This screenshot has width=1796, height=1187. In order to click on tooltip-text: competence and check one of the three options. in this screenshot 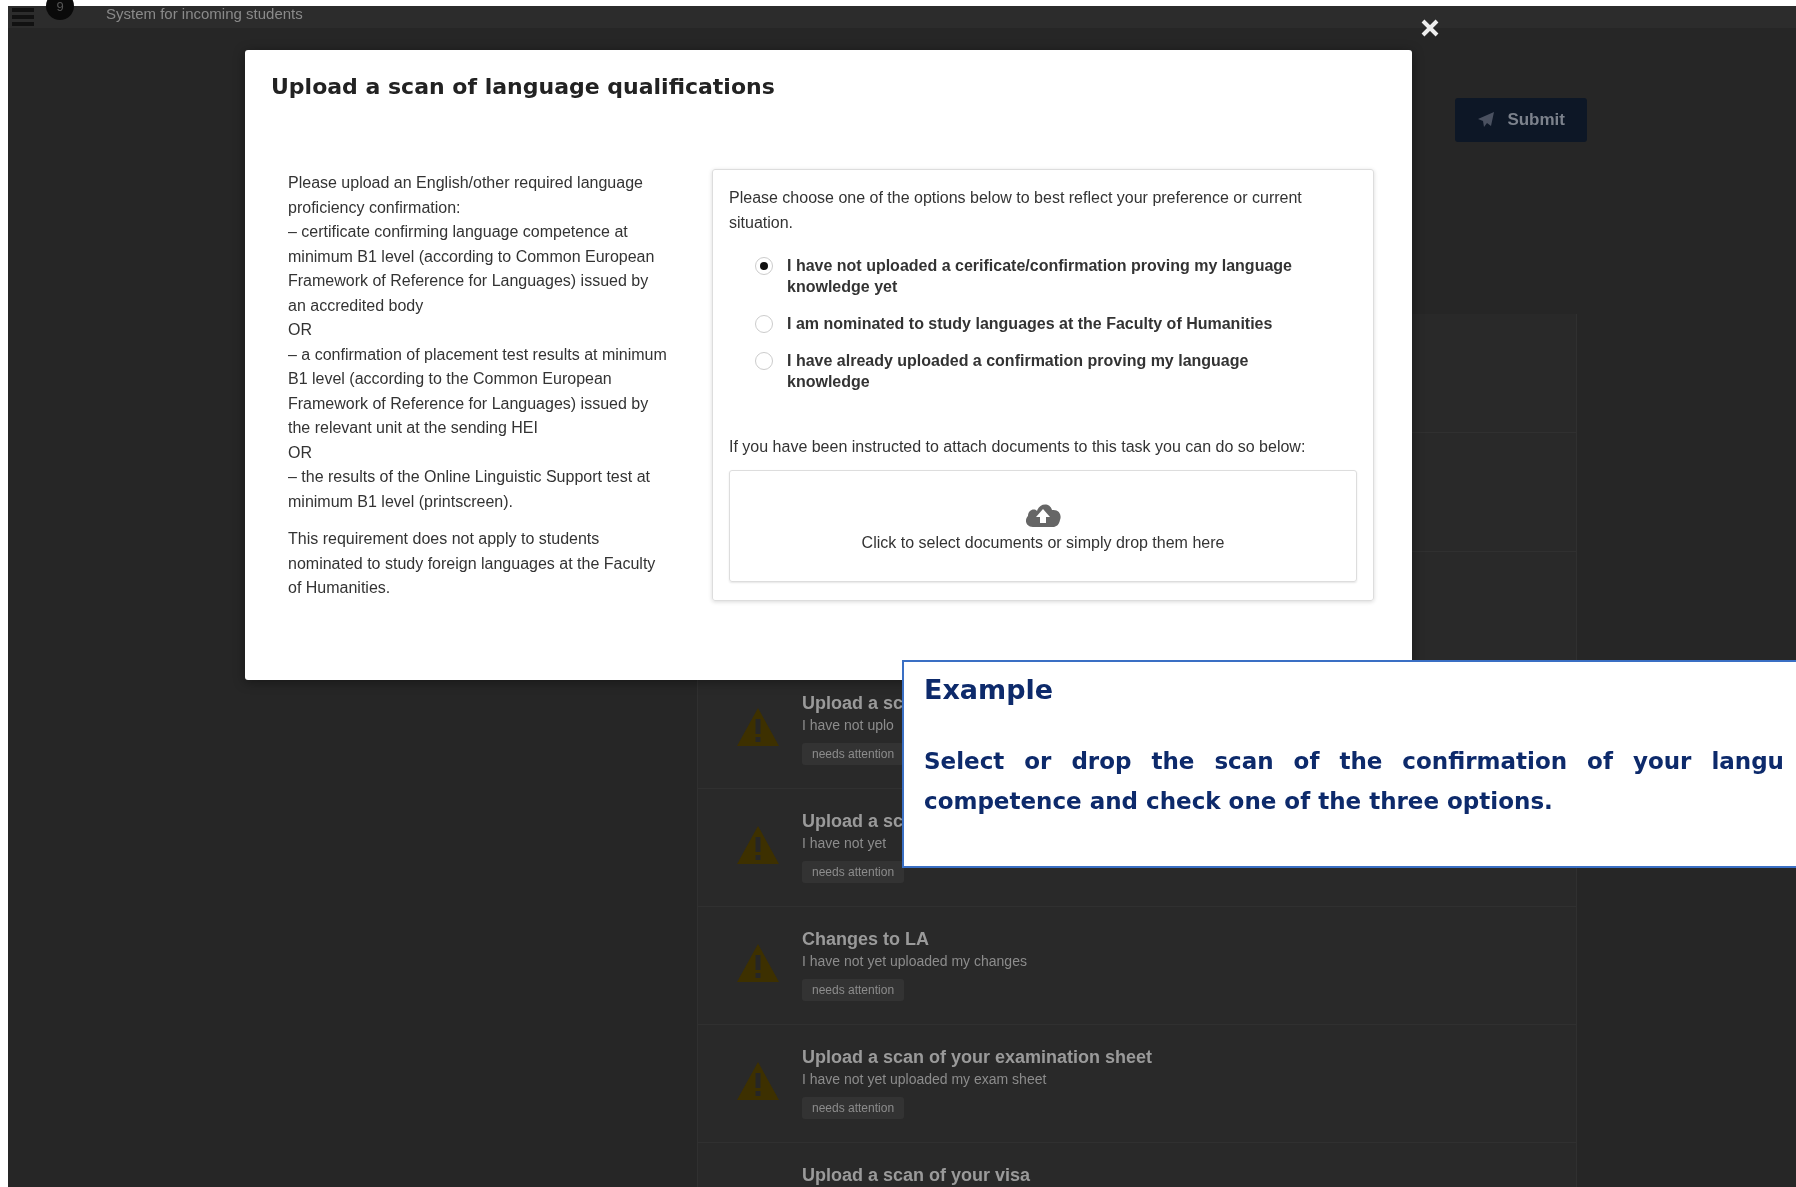, I will do `click(1239, 801)`.